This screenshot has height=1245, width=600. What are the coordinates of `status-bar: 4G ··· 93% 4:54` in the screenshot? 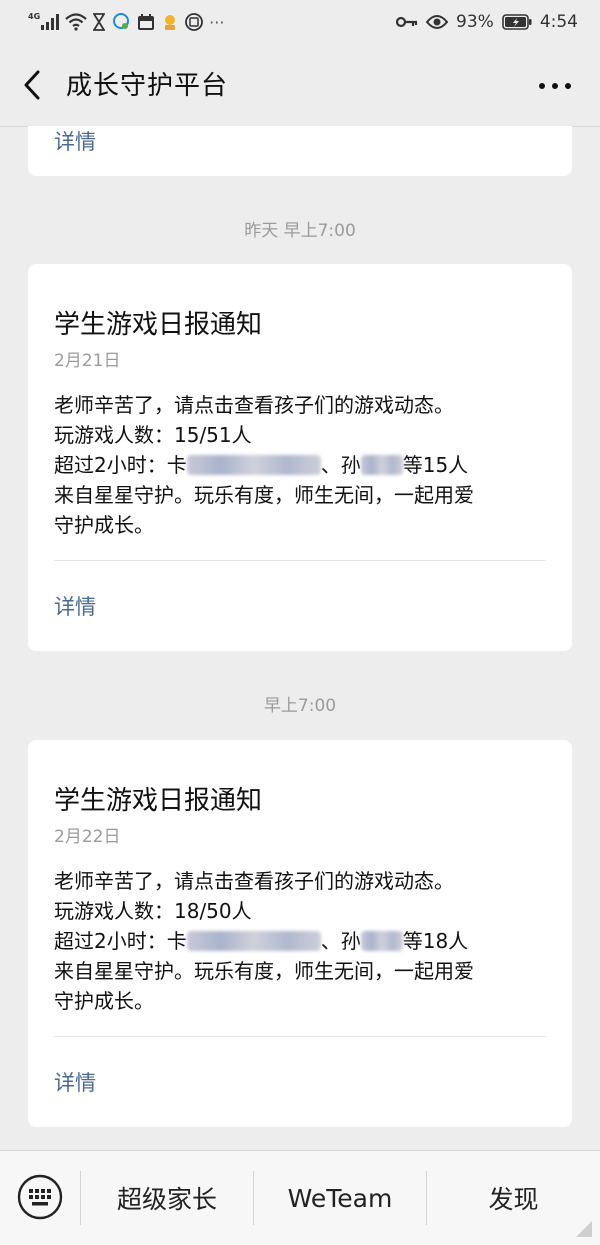 It's located at (300, 22).